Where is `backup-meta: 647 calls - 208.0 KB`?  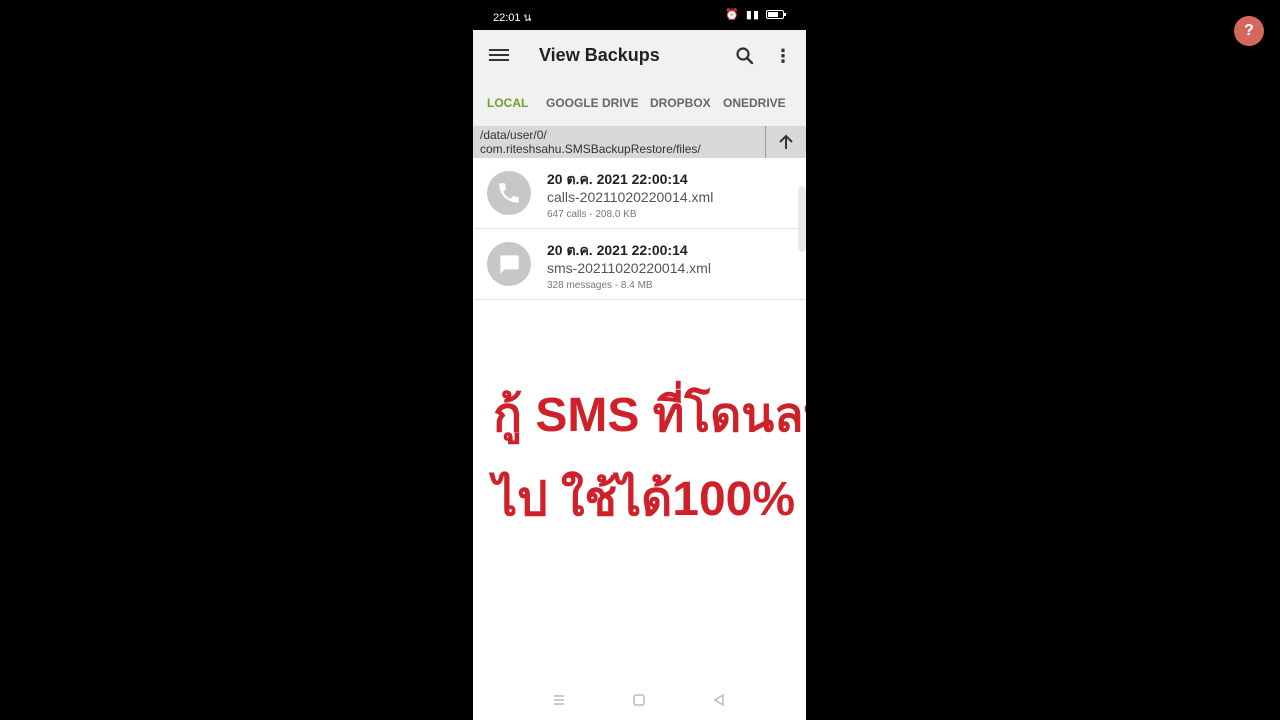
backup-meta: 647 calls - 208.0 KB is located at coordinates (592, 214).